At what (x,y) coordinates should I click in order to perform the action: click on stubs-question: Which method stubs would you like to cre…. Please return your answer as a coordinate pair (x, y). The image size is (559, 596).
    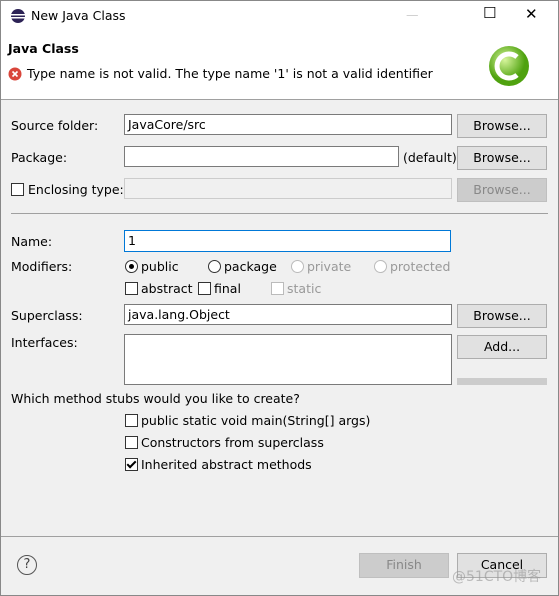
    Looking at the image, I should click on (155, 398).